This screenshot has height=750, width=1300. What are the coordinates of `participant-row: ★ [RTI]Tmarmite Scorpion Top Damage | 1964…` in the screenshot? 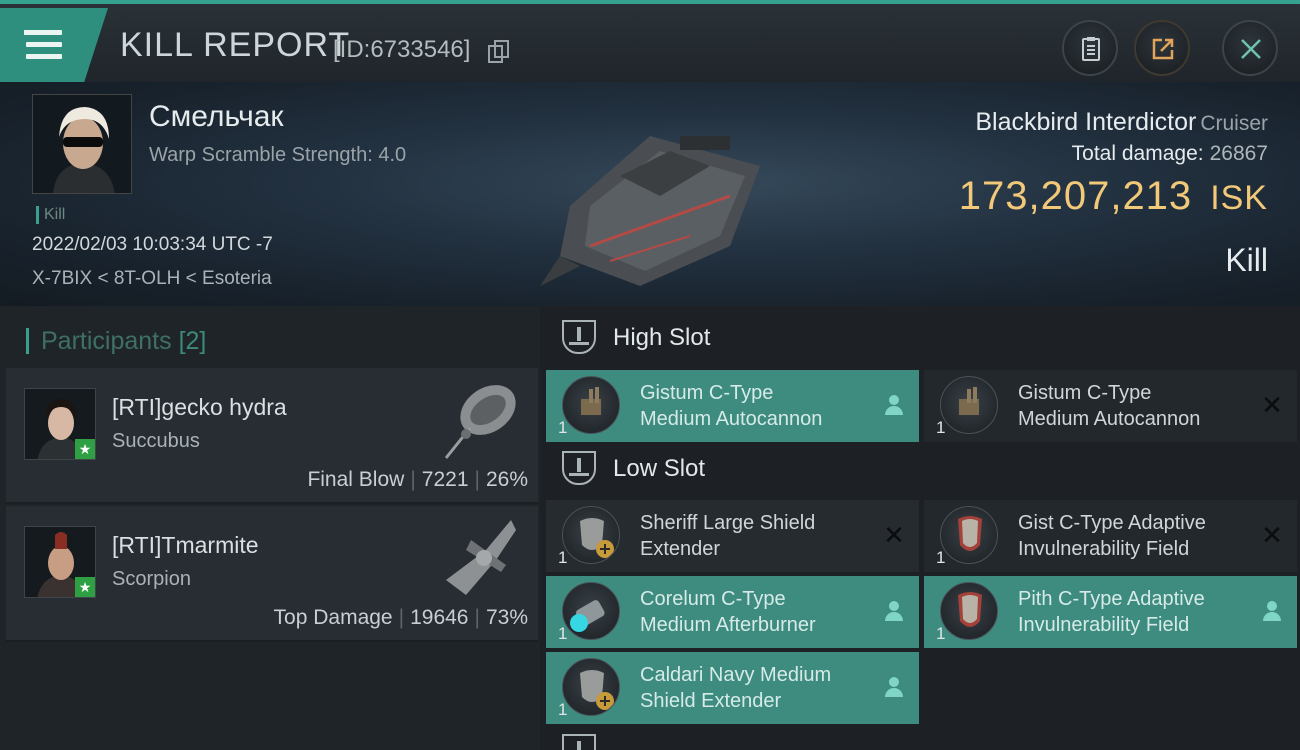 It's located at (272, 574).